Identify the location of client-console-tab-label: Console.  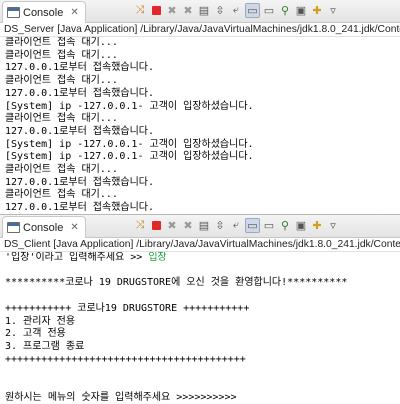
(43, 227).